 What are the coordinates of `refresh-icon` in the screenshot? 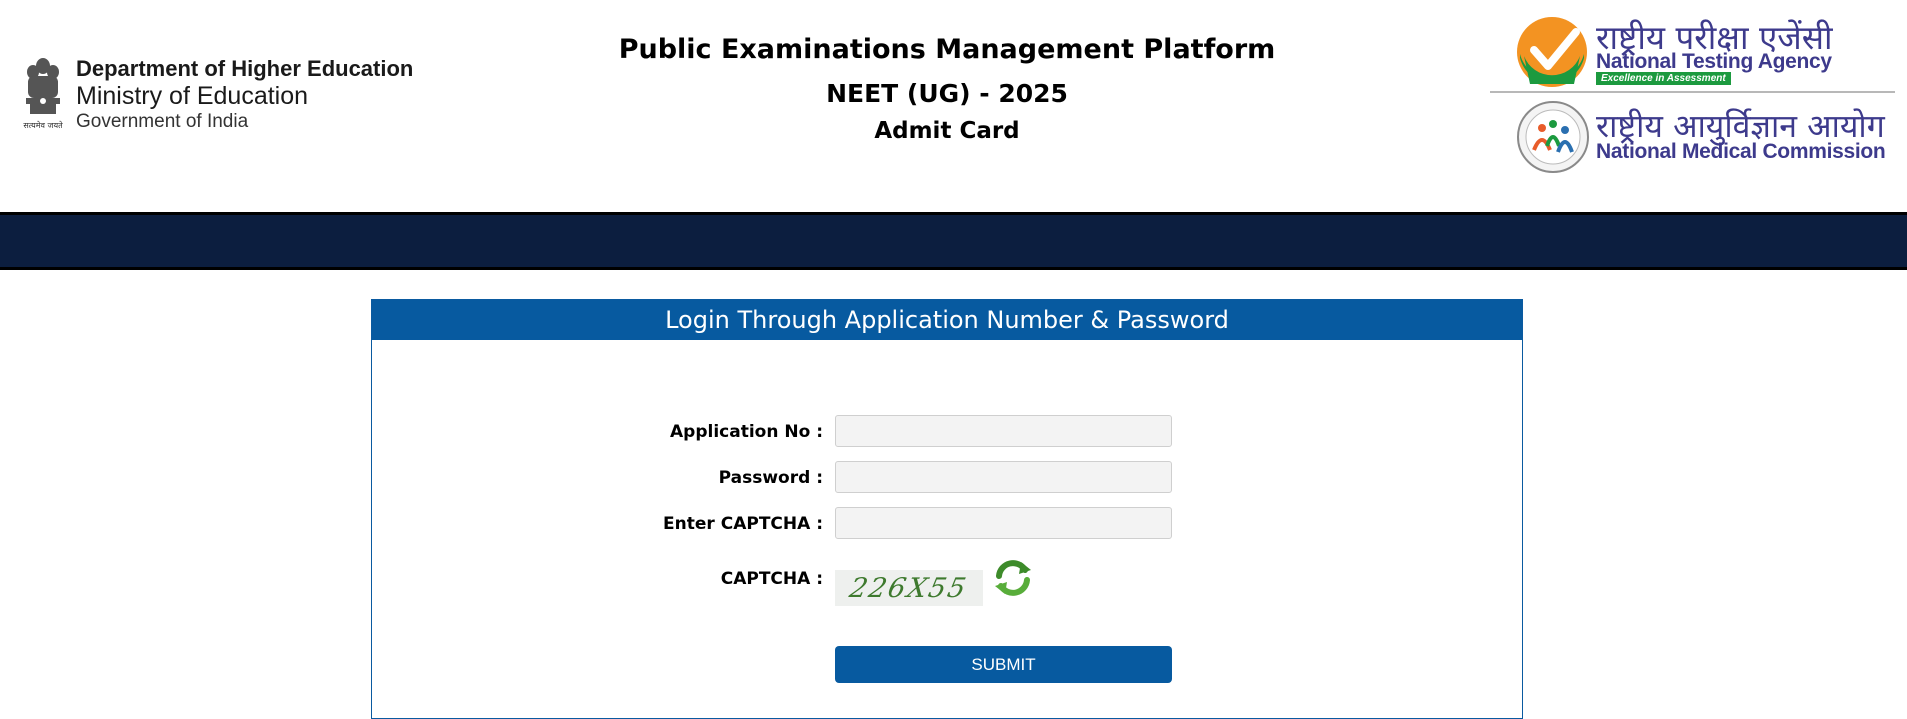 It's located at (1013, 578).